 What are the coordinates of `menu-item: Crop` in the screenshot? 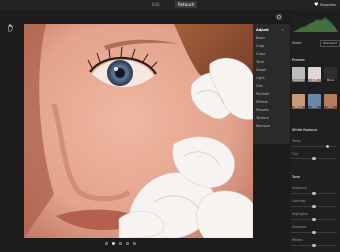 It's located at (260, 46).